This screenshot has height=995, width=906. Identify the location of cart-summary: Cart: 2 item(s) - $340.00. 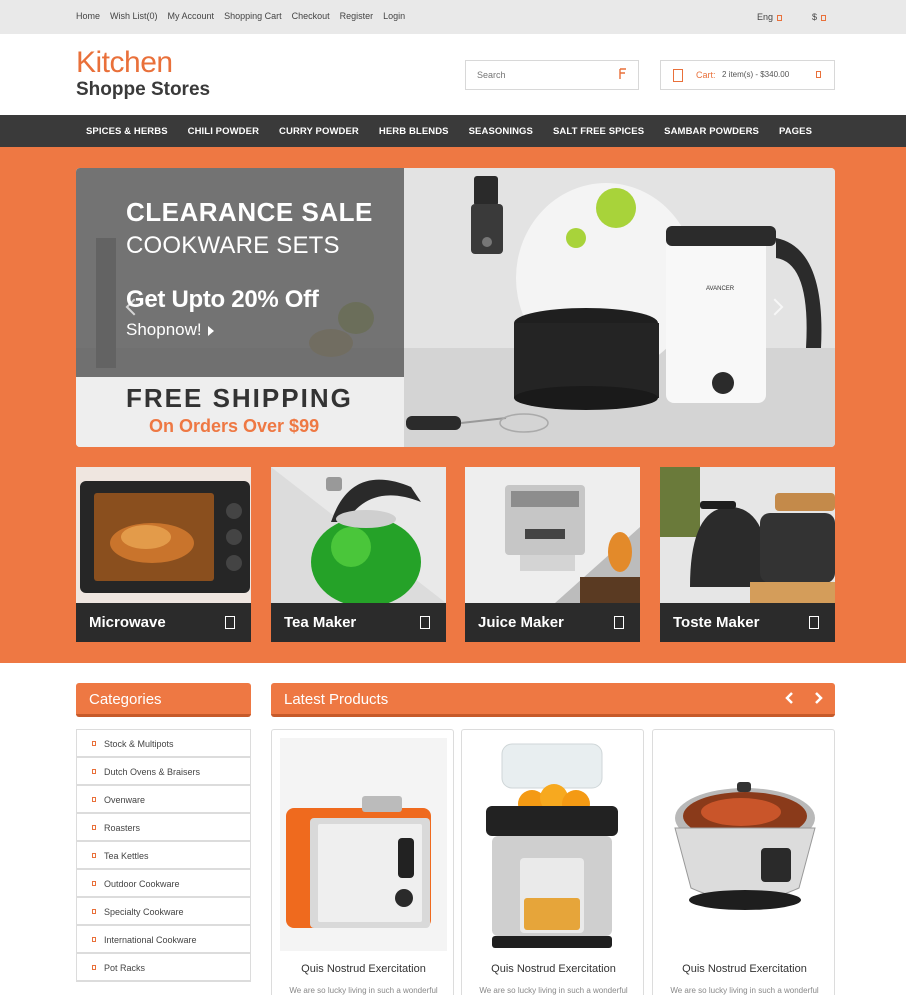
(747, 75).